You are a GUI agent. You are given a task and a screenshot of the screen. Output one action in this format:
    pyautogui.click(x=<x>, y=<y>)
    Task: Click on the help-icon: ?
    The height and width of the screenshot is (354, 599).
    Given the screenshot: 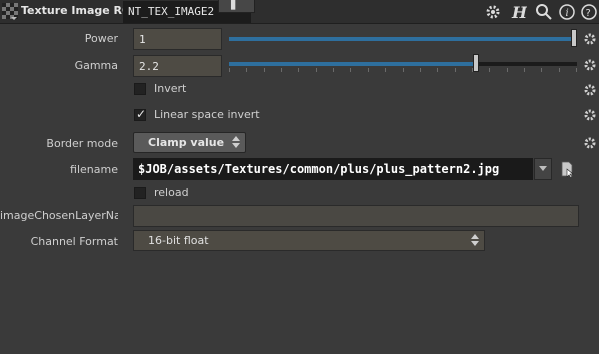 What is the action you would take?
    pyautogui.click(x=589, y=12)
    